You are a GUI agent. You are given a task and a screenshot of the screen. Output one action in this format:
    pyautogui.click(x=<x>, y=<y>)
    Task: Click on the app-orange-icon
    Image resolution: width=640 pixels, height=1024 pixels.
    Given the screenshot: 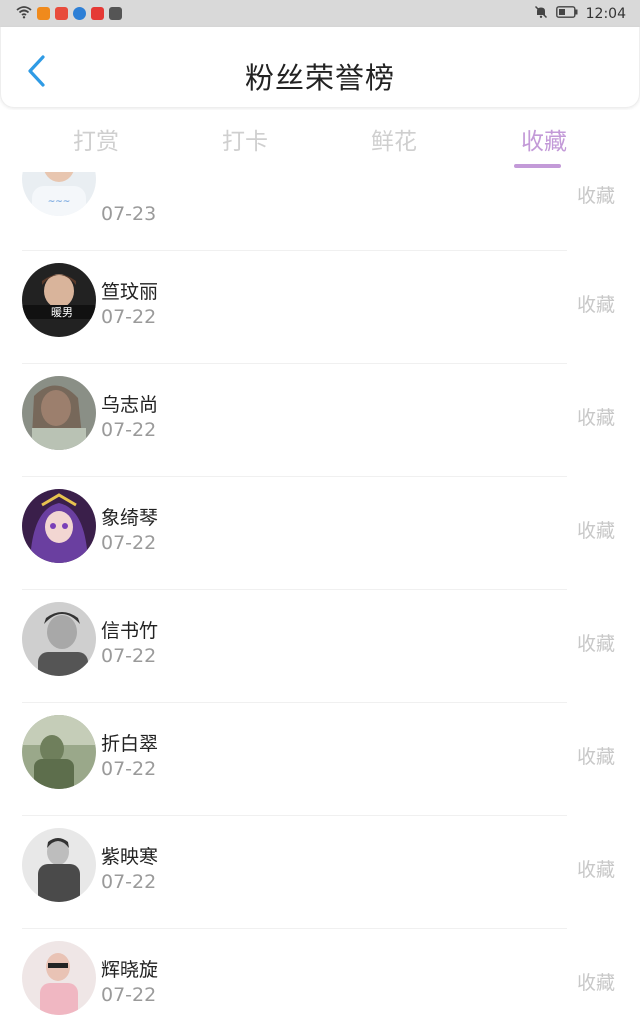 What is the action you would take?
    pyautogui.click(x=43, y=13)
    